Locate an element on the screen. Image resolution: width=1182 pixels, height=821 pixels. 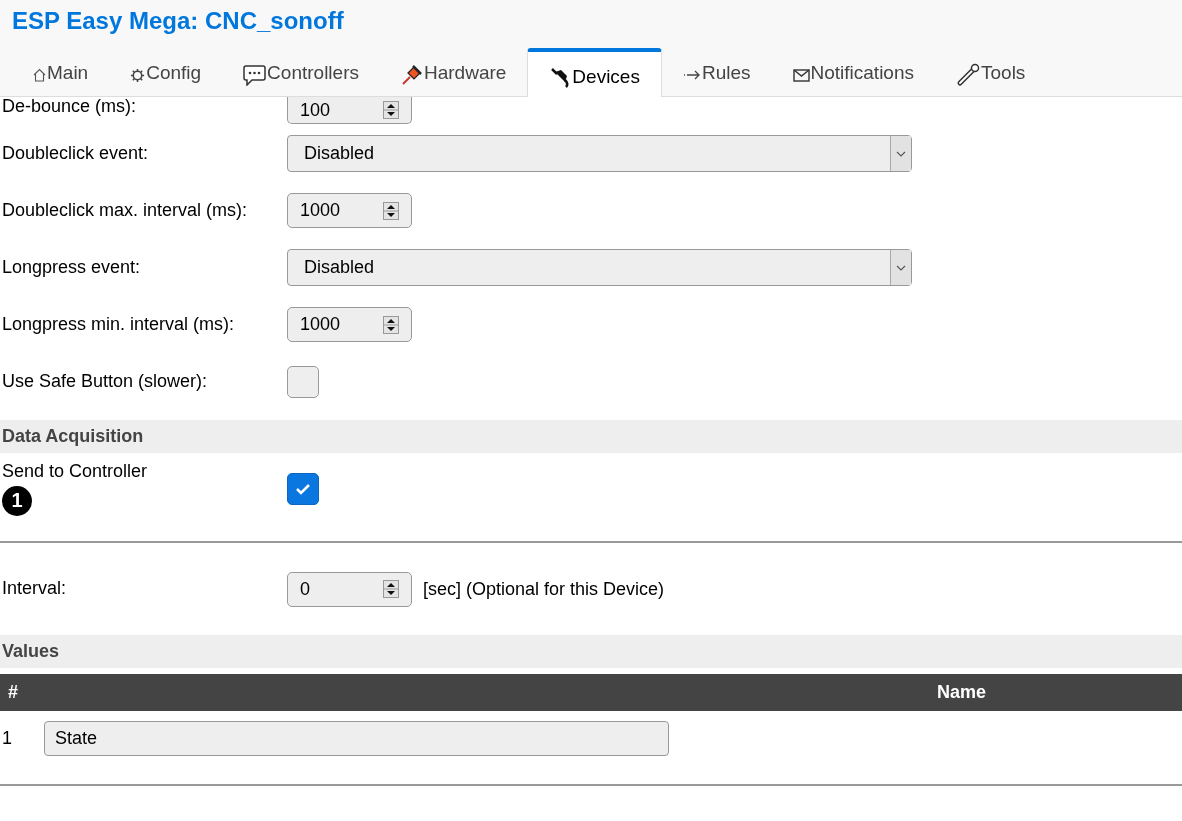
setting-label: Interval: is located at coordinates (34, 589).